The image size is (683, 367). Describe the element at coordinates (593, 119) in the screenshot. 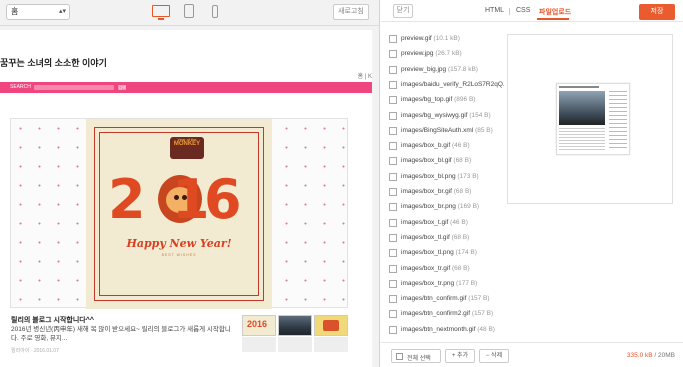

I see `preview-thumbnail-image` at that location.